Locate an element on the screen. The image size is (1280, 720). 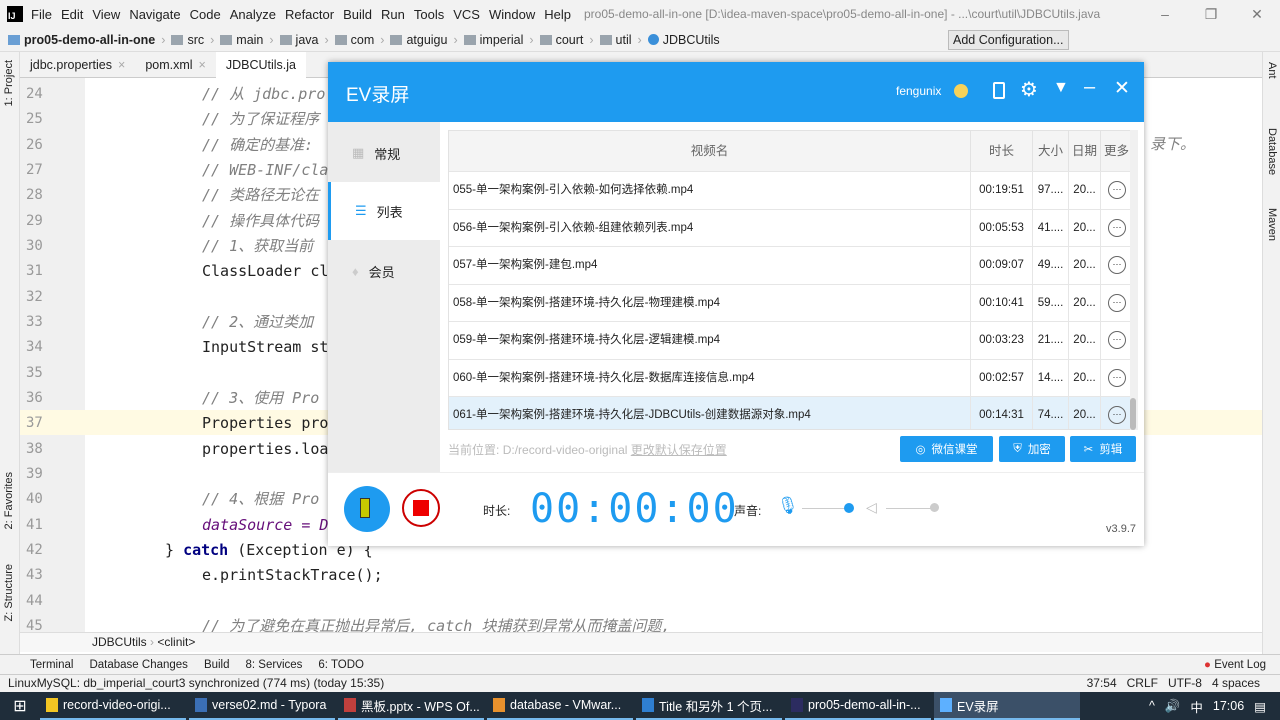
settings-icon: ⚙ is located at coordinates (1029, 89).